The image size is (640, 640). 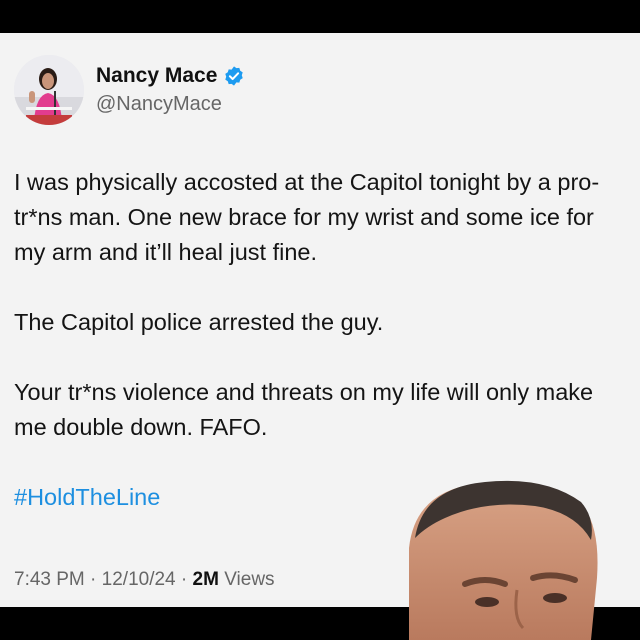 What do you see at coordinates (156, 76) in the screenshot?
I see `author-display-name: Nancy Mace` at bounding box center [156, 76].